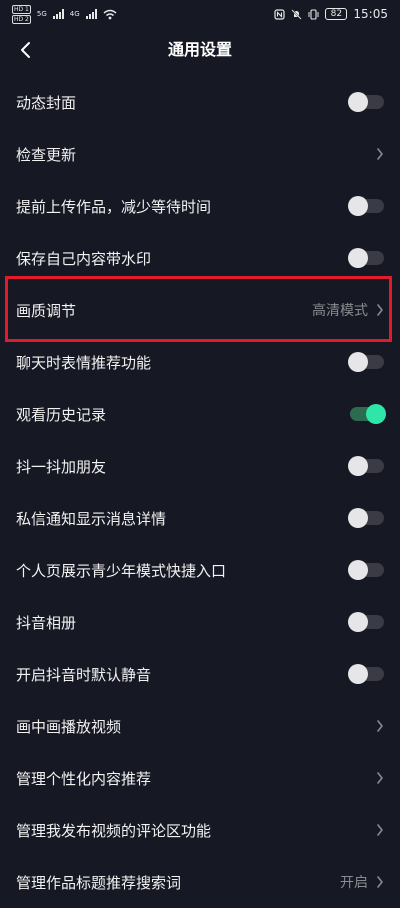  I want to click on settings-row: 画质调节 高清模式, so click(200, 310).